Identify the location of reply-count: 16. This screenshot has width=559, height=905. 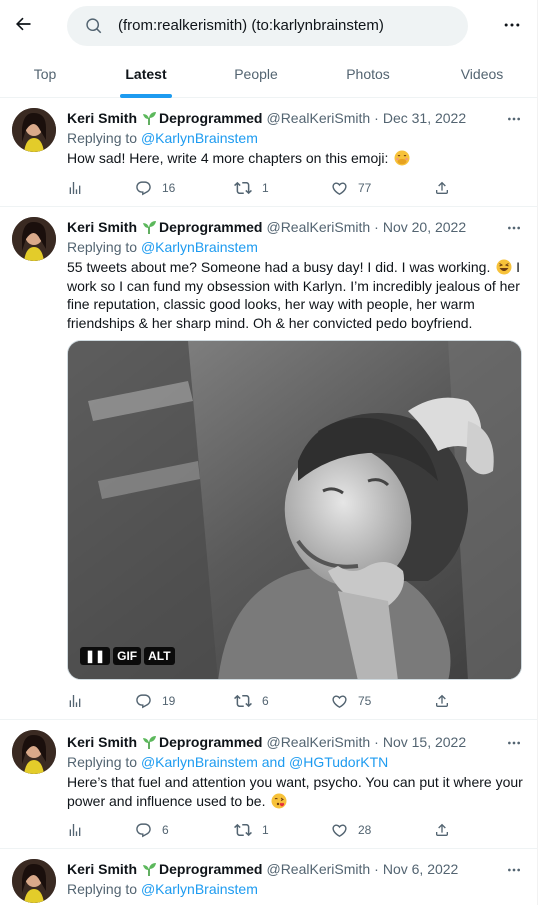
(169, 188).